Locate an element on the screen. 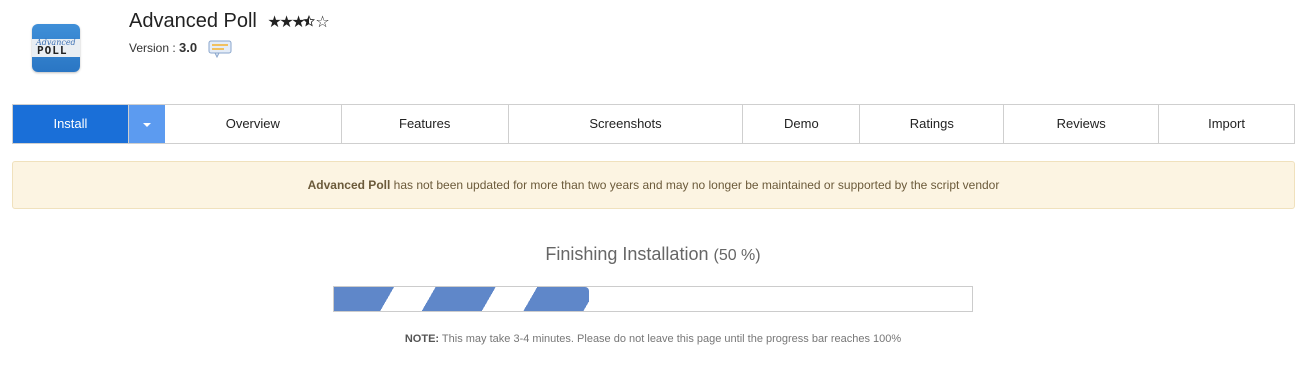 The height and width of the screenshot is (365, 1306). tab-import: Import is located at coordinates (1226, 124).